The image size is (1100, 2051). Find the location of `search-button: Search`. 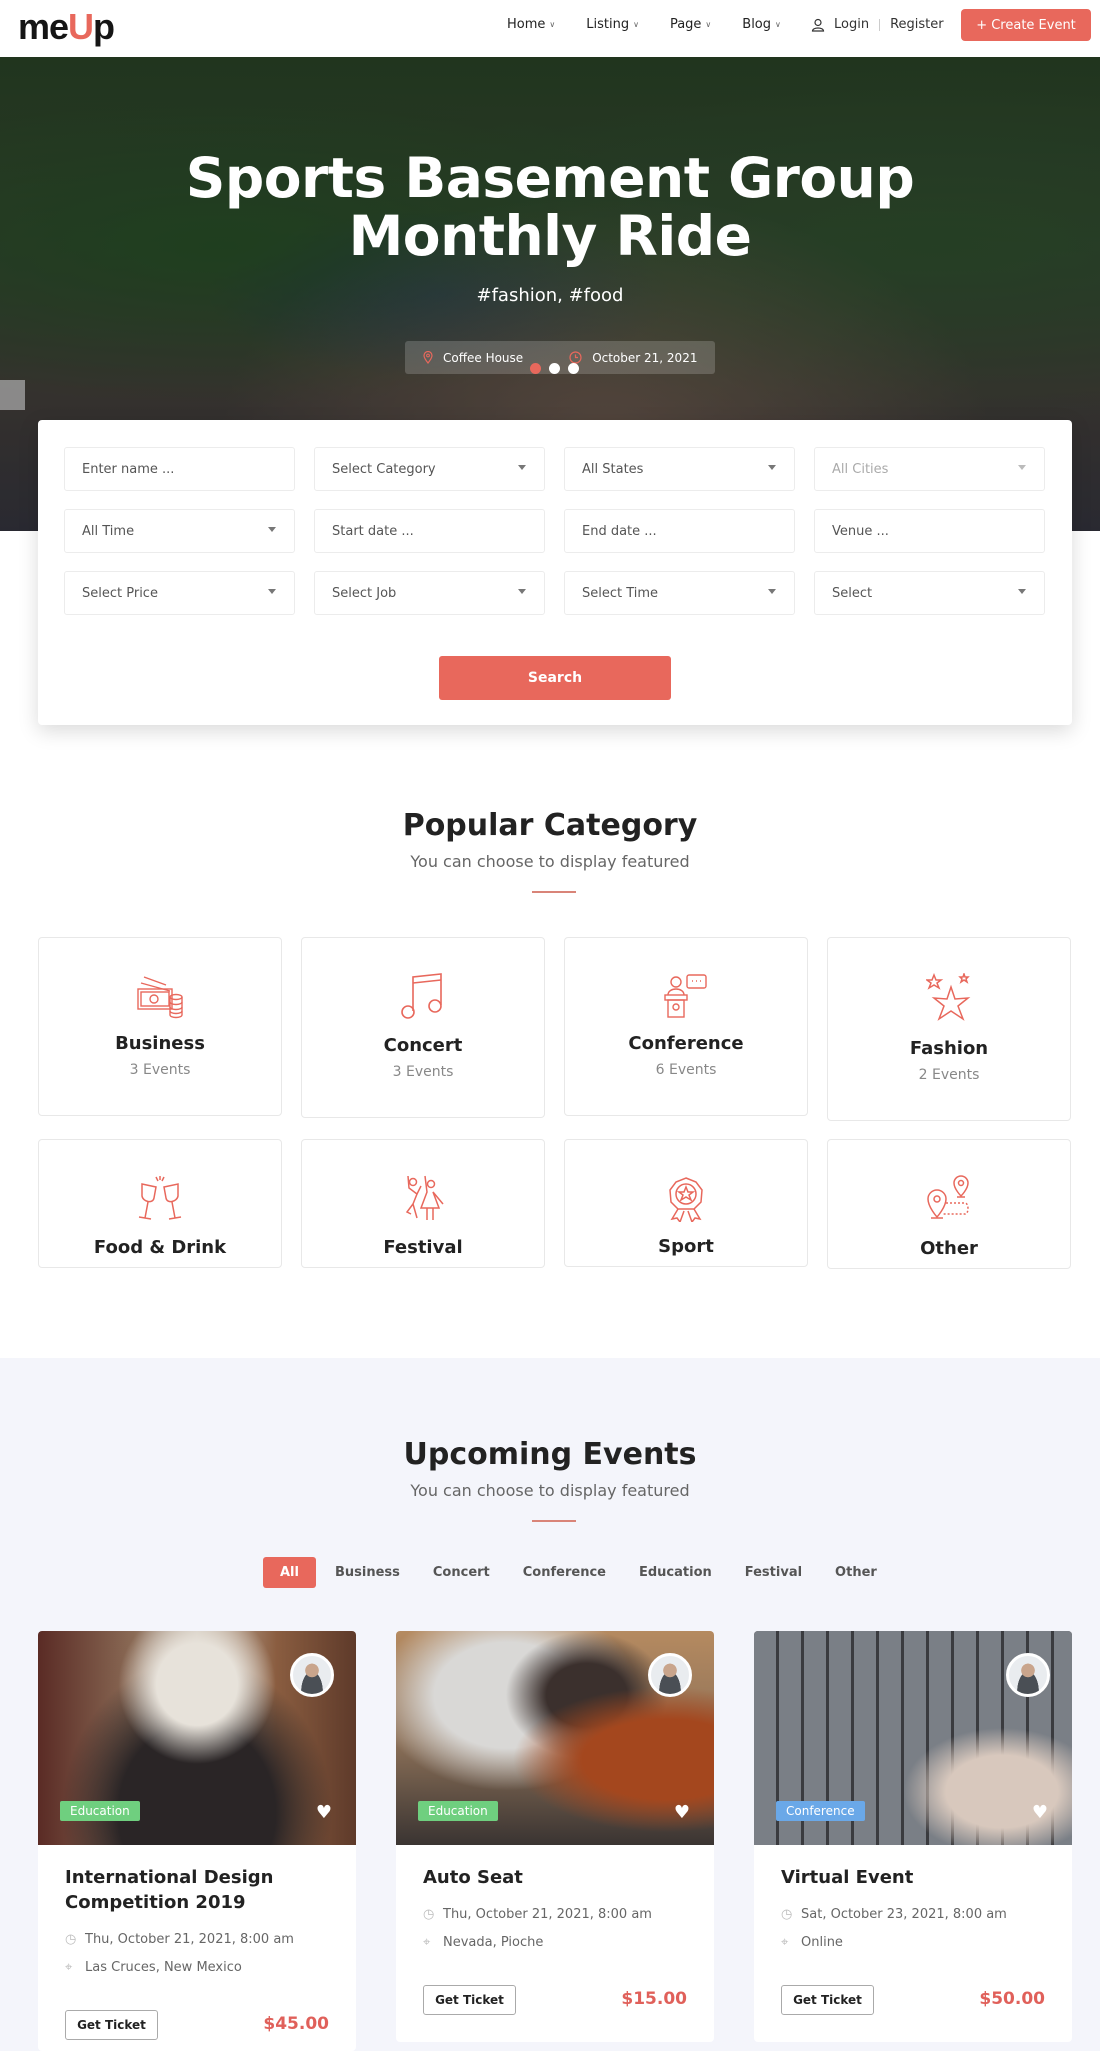

search-button: Search is located at coordinates (555, 678).